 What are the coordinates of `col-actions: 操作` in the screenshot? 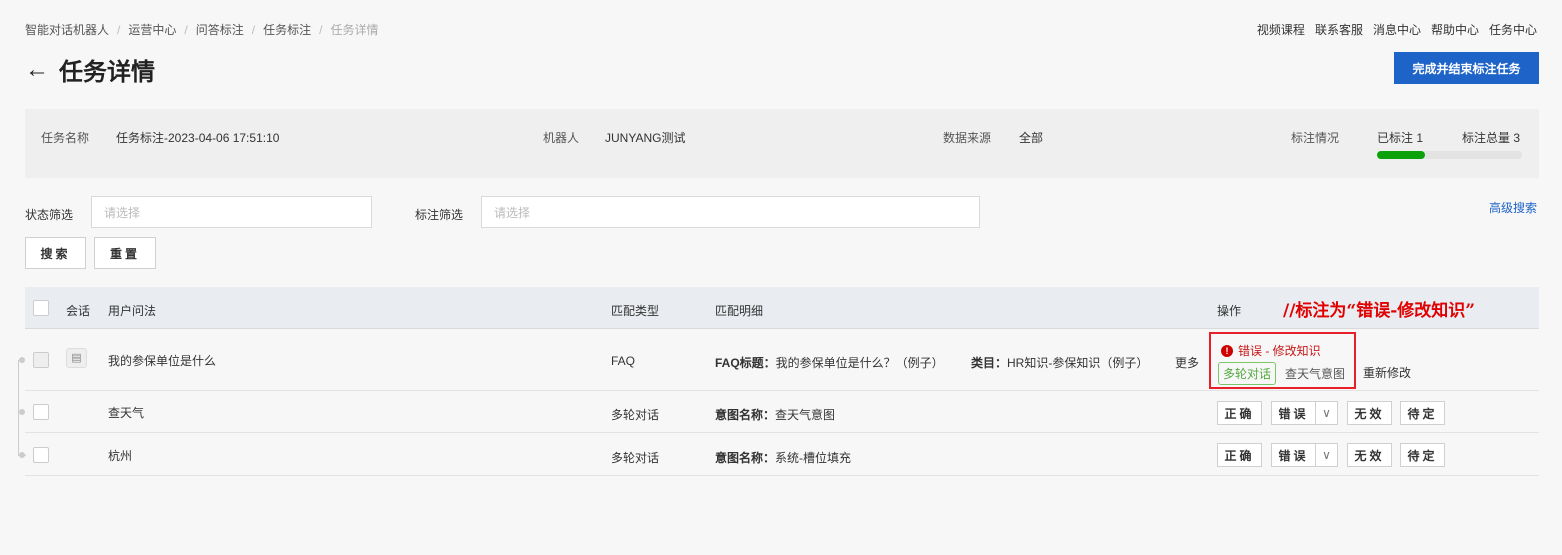 It's located at (1229, 311).